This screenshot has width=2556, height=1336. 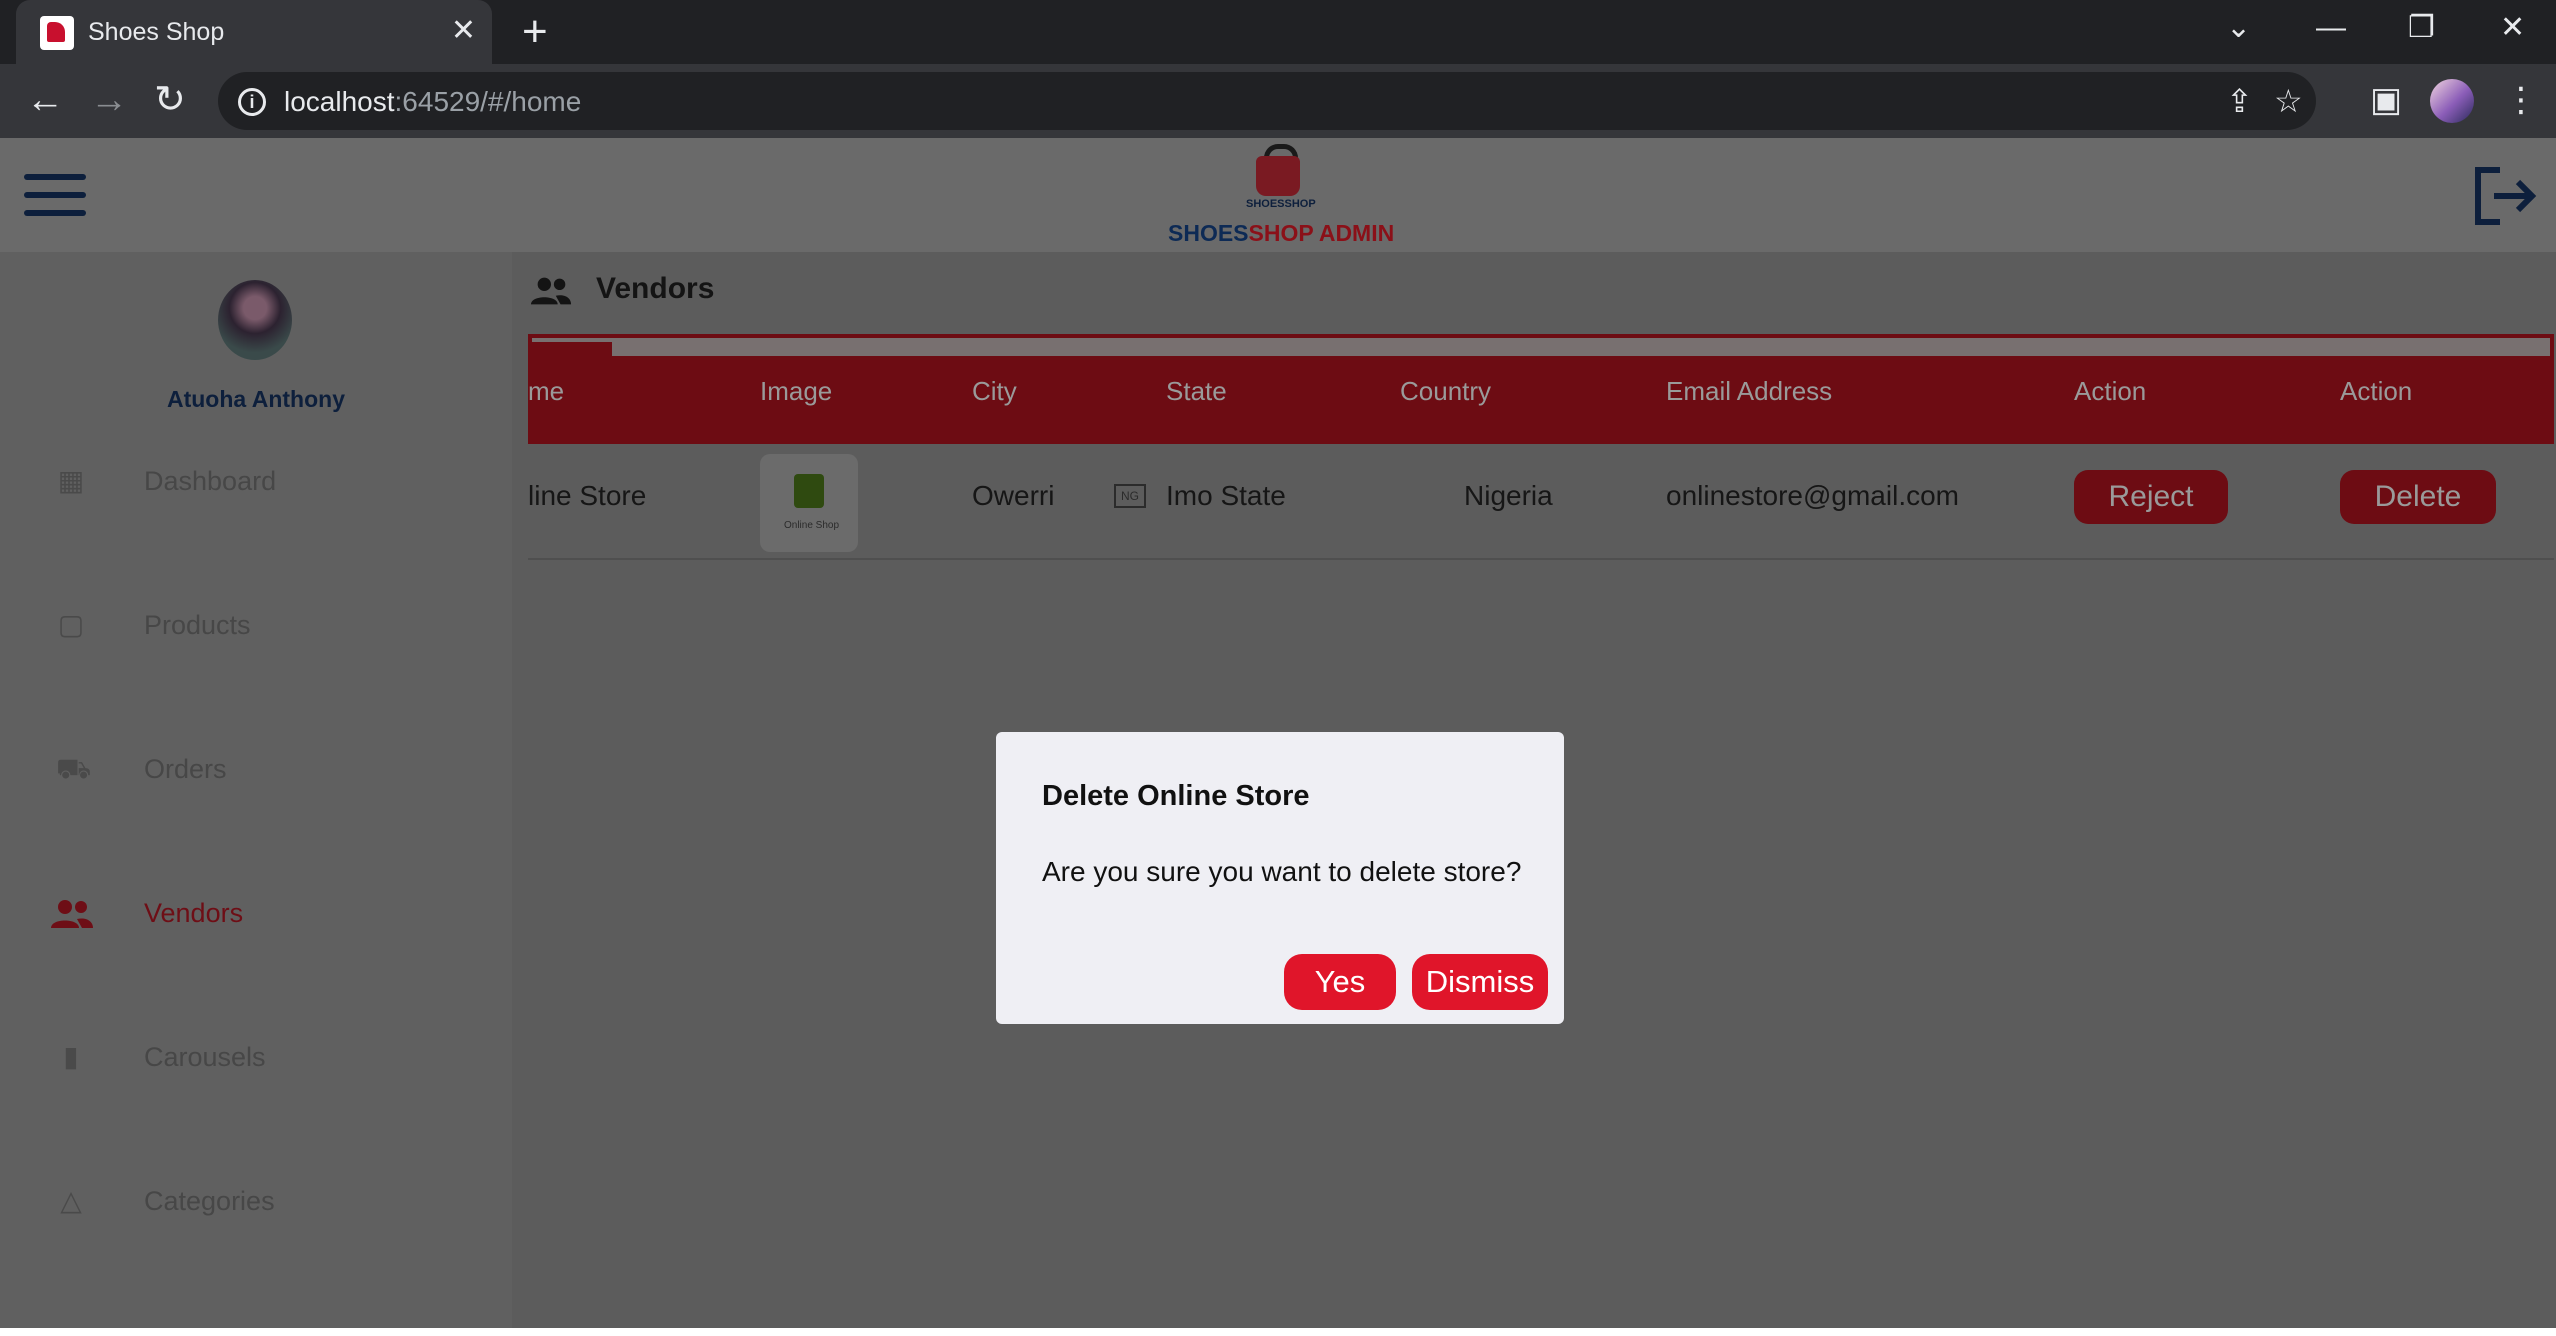 What do you see at coordinates (1541, 349) in the screenshot?
I see `horizontal-scrollbar` at bounding box center [1541, 349].